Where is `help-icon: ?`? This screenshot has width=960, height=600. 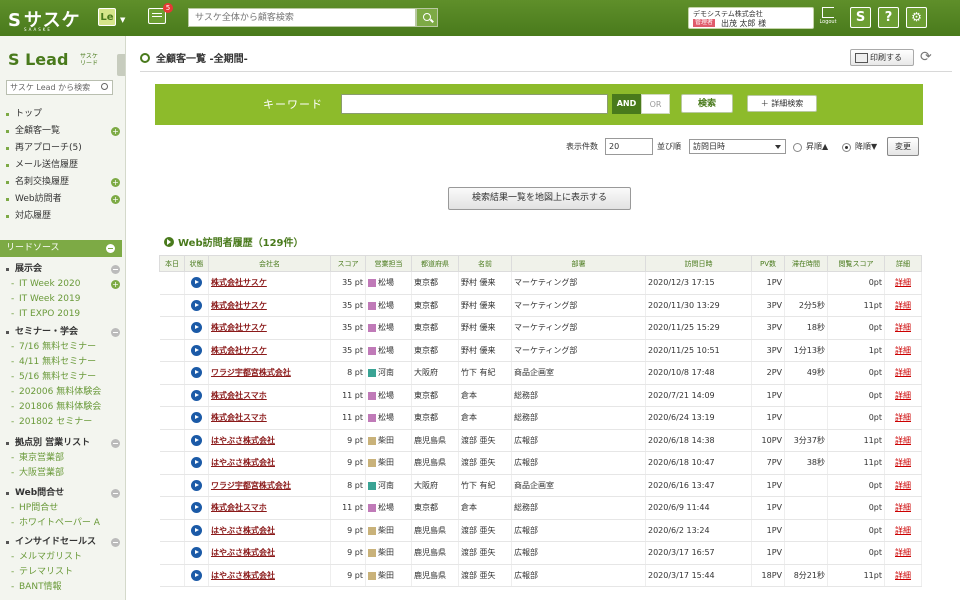 help-icon: ? is located at coordinates (888, 17).